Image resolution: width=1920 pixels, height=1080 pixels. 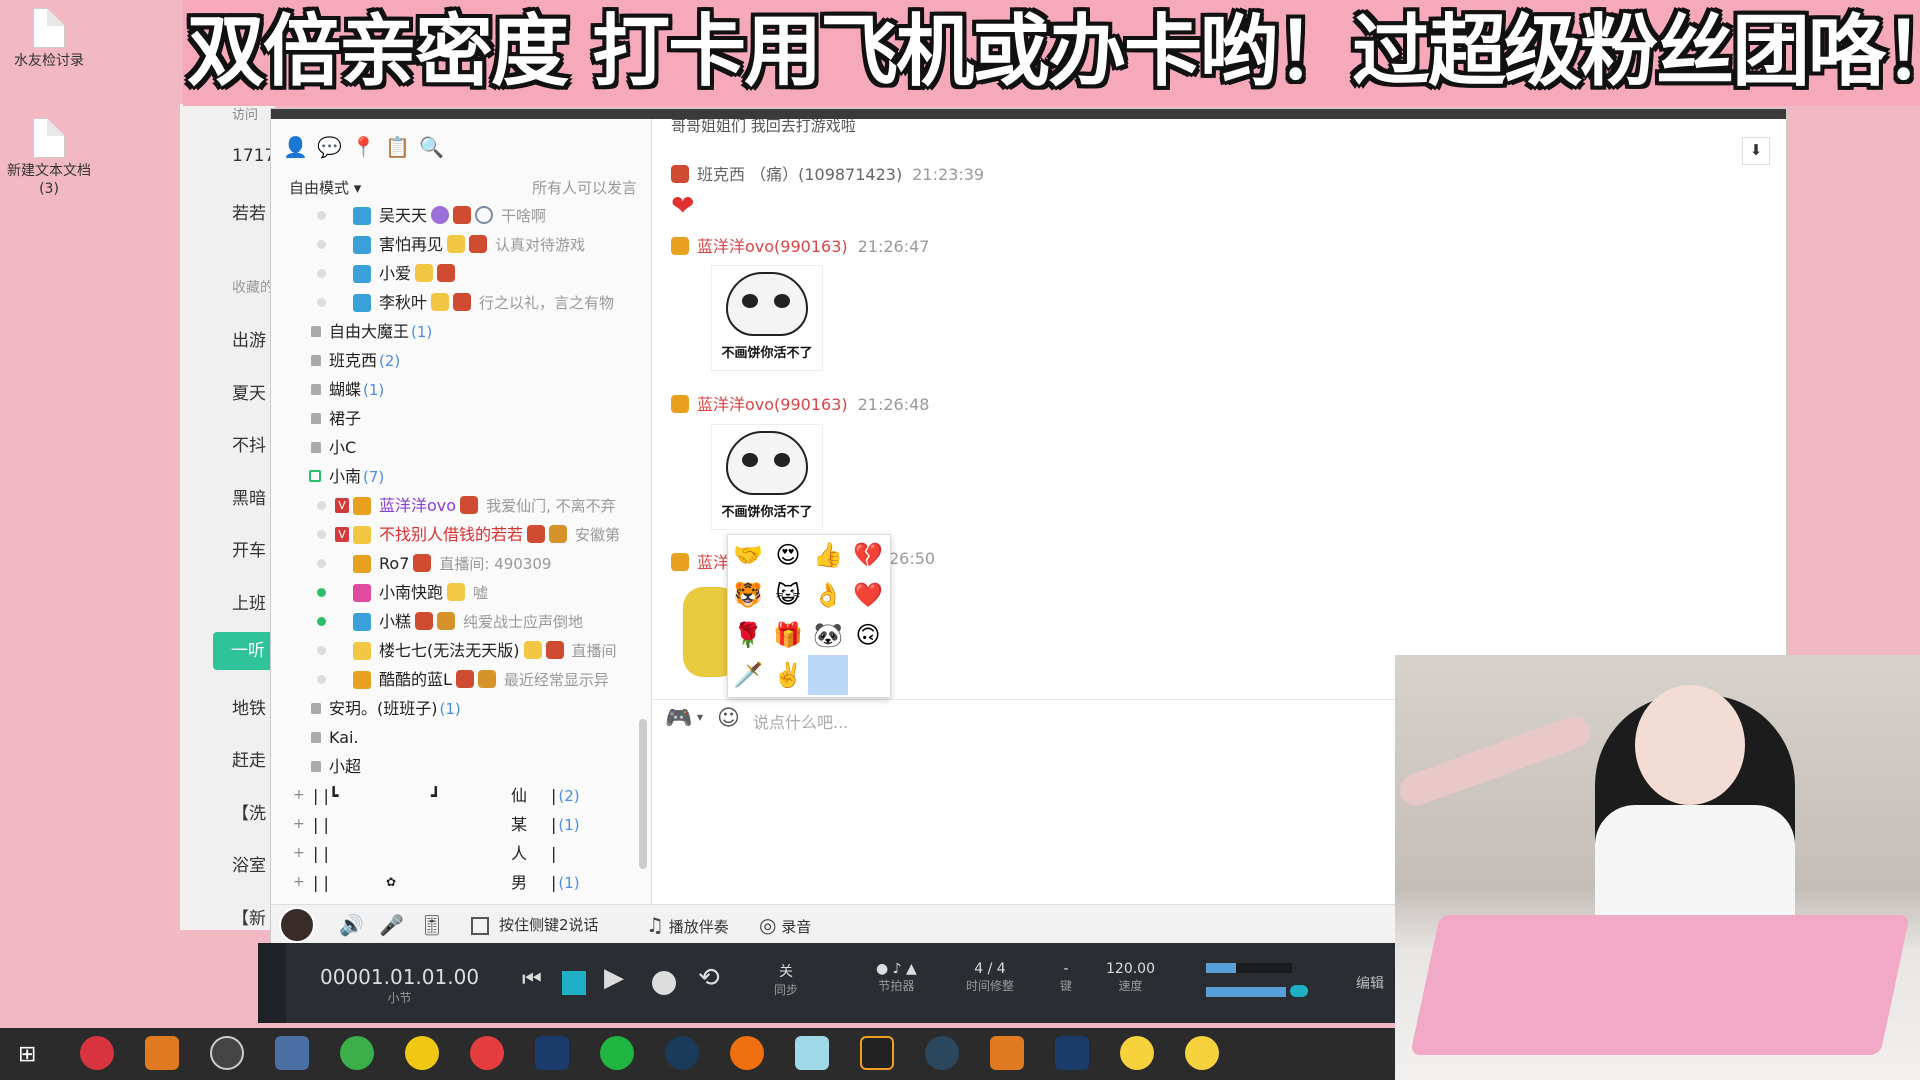 What do you see at coordinates (461, 418) in the screenshot?
I see `channel-row: 裙子` at bounding box center [461, 418].